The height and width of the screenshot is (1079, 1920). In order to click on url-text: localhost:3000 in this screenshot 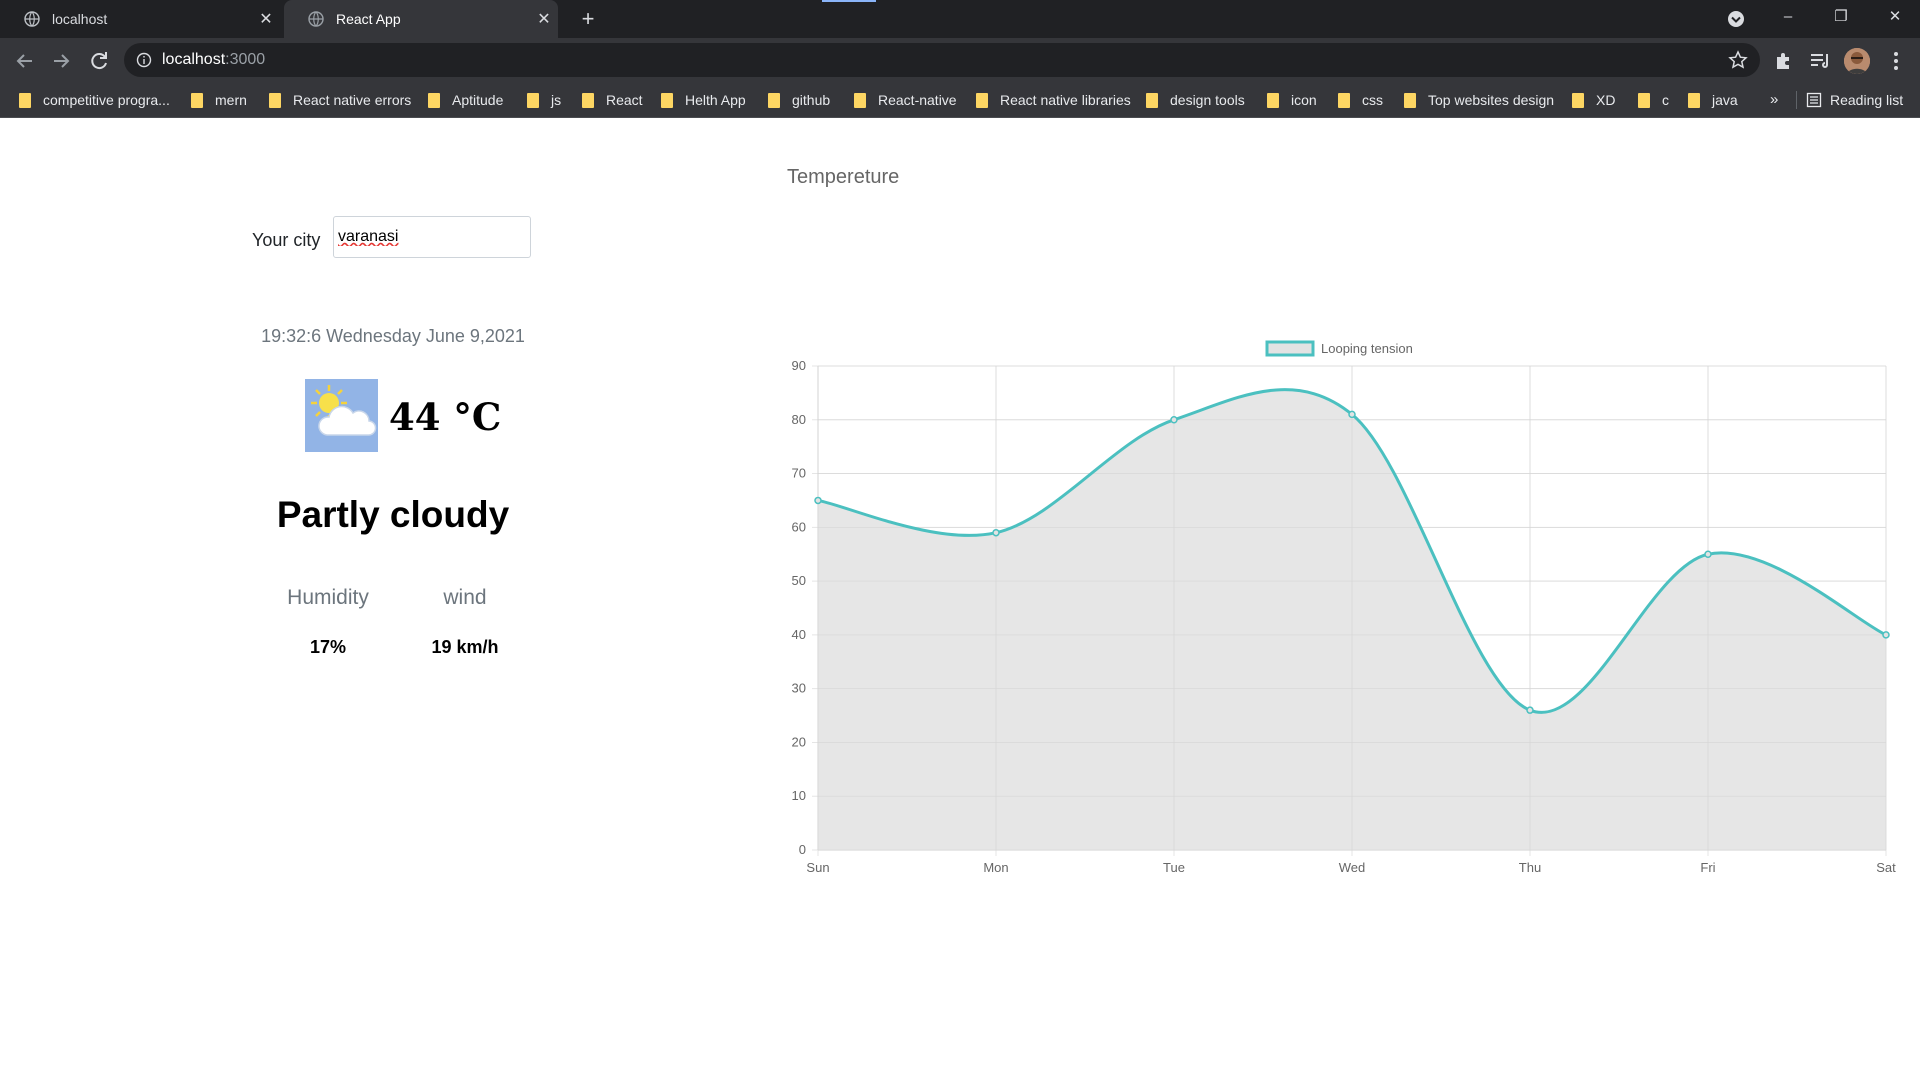, I will do `click(213, 60)`.